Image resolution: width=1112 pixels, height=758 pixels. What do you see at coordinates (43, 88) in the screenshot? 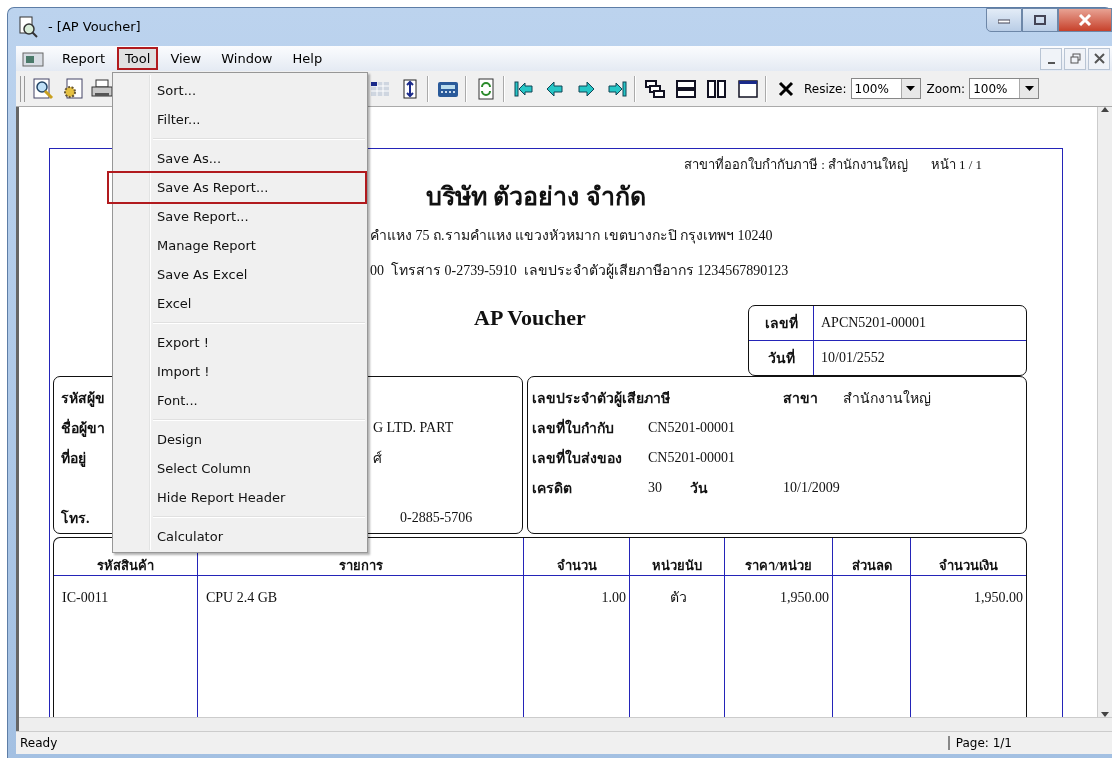
I see `preview-icon` at bounding box center [43, 88].